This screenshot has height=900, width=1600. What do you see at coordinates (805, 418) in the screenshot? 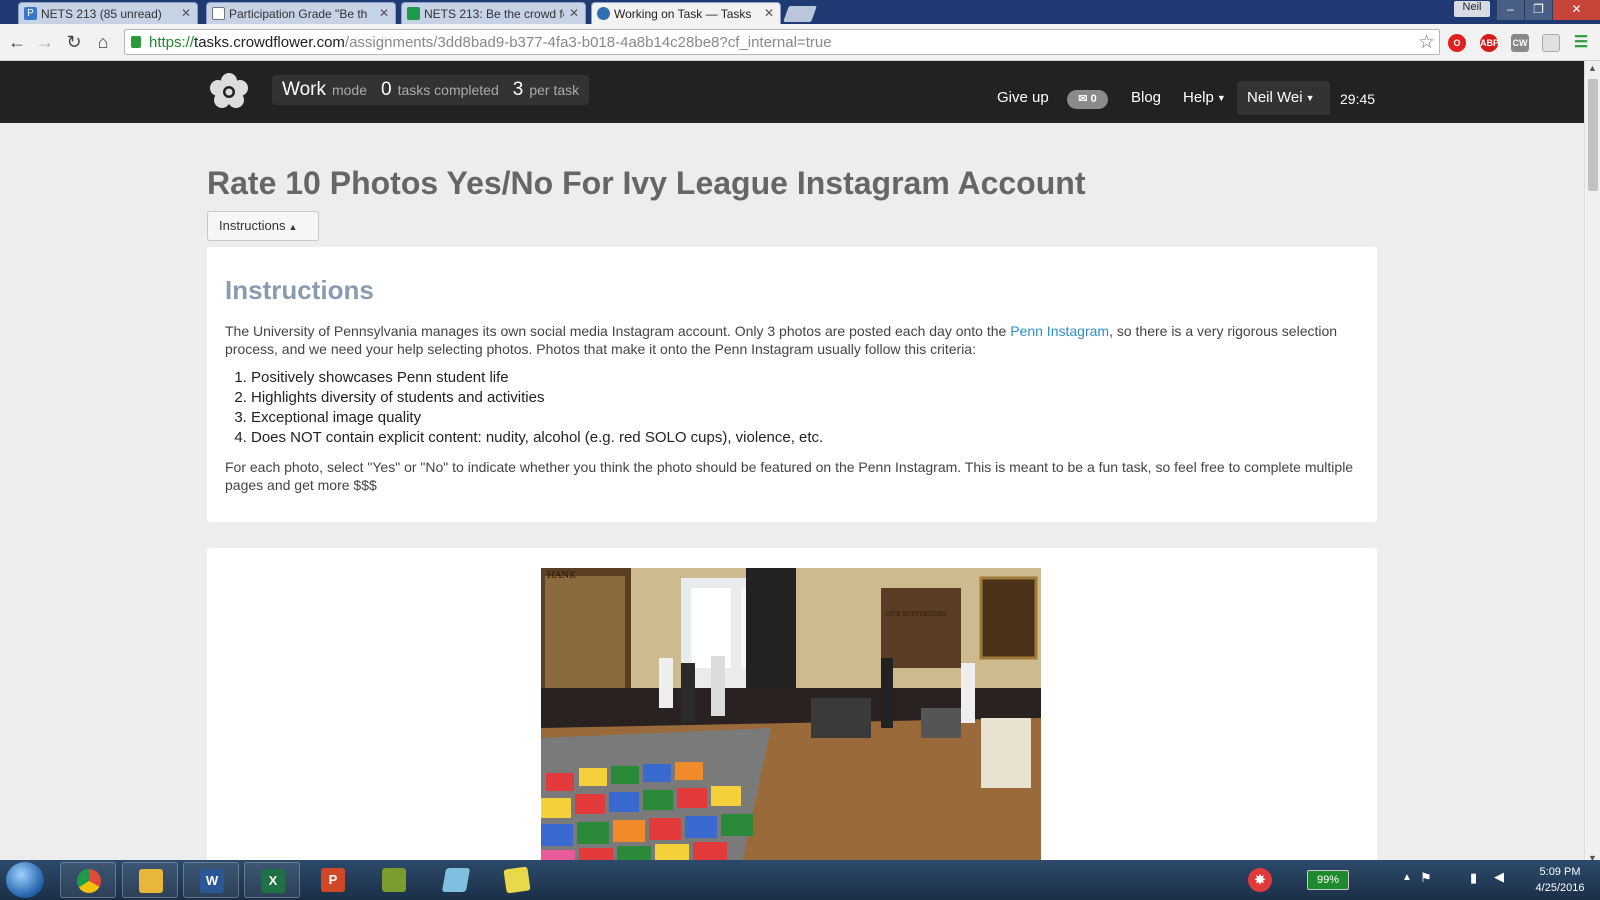
I see `list-item: Exceptional image quality` at bounding box center [805, 418].